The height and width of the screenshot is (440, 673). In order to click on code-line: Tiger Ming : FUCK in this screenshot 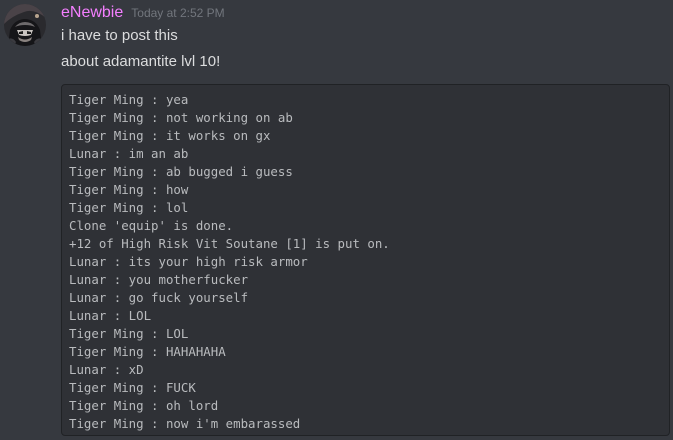, I will do `click(132, 387)`.